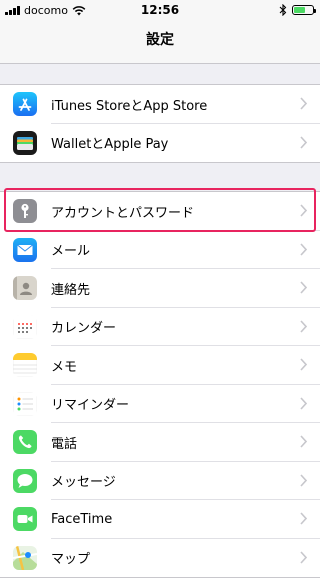 The width and height of the screenshot is (320, 578). What do you see at coordinates (25, 442) in the screenshot?
I see `phone-icon` at bounding box center [25, 442].